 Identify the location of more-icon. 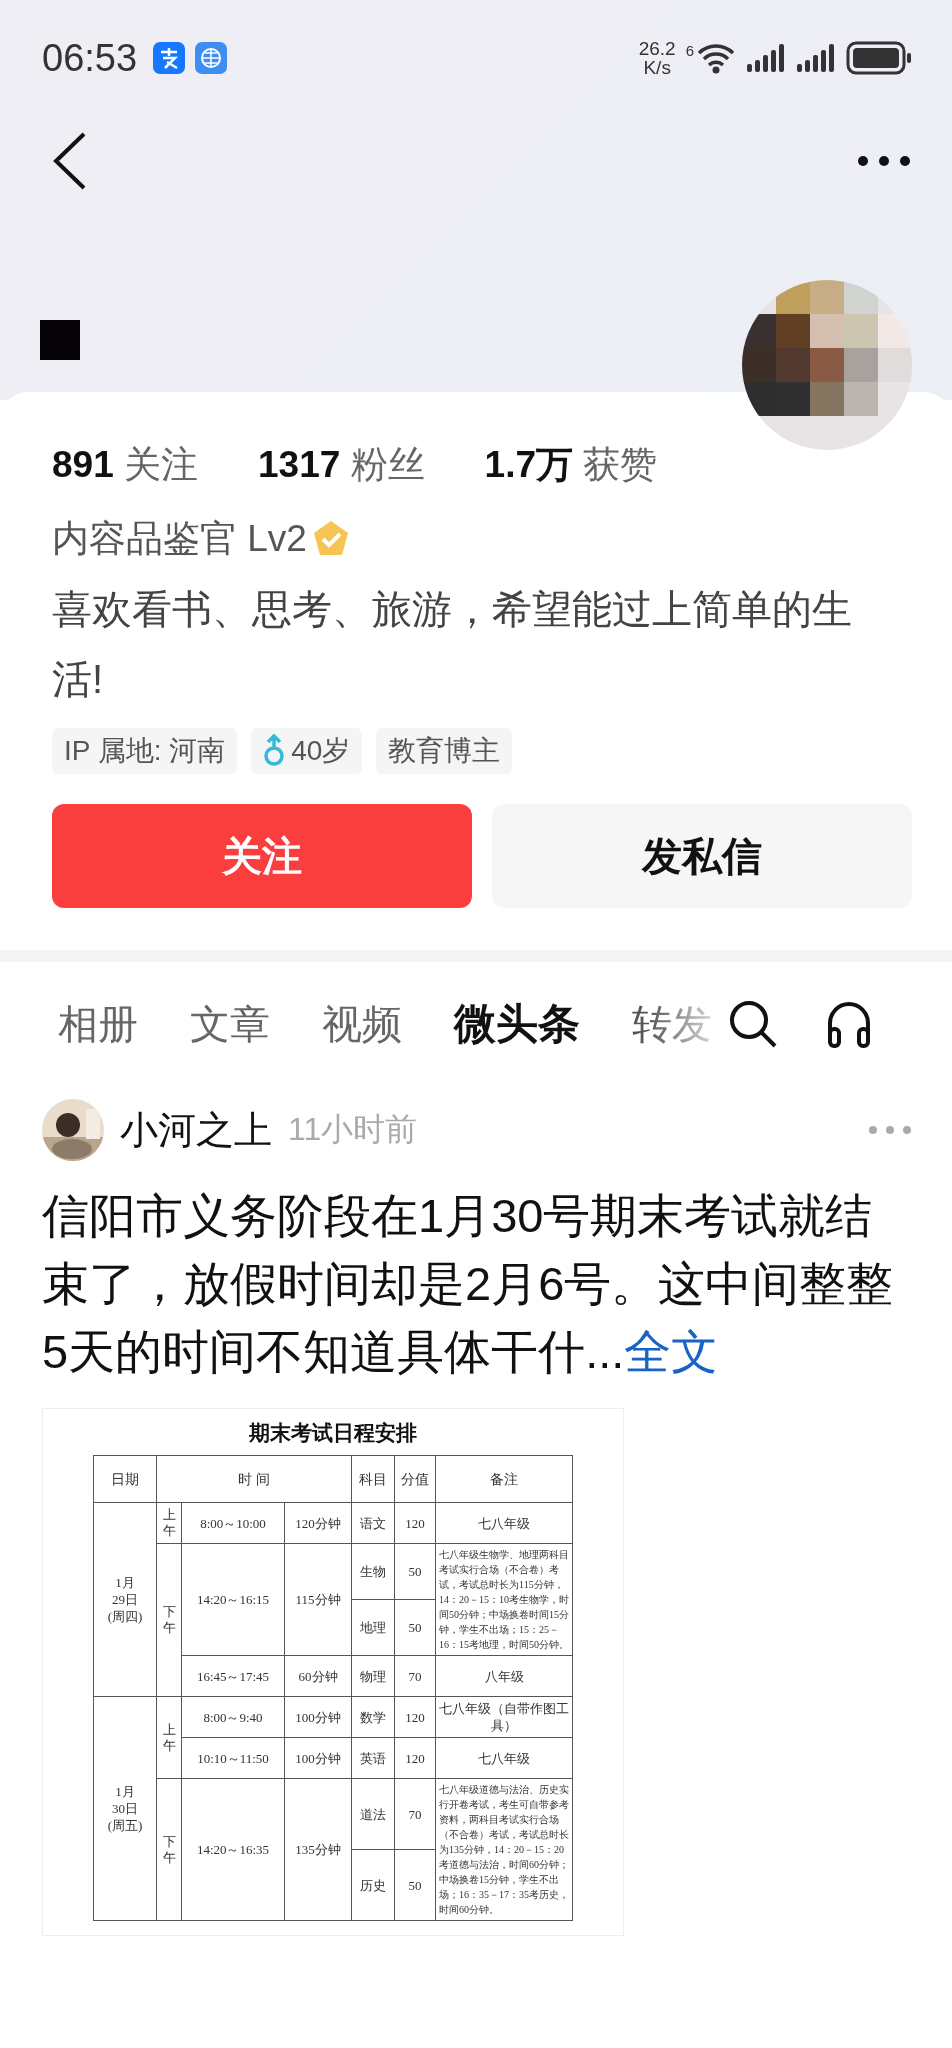
(884, 161).